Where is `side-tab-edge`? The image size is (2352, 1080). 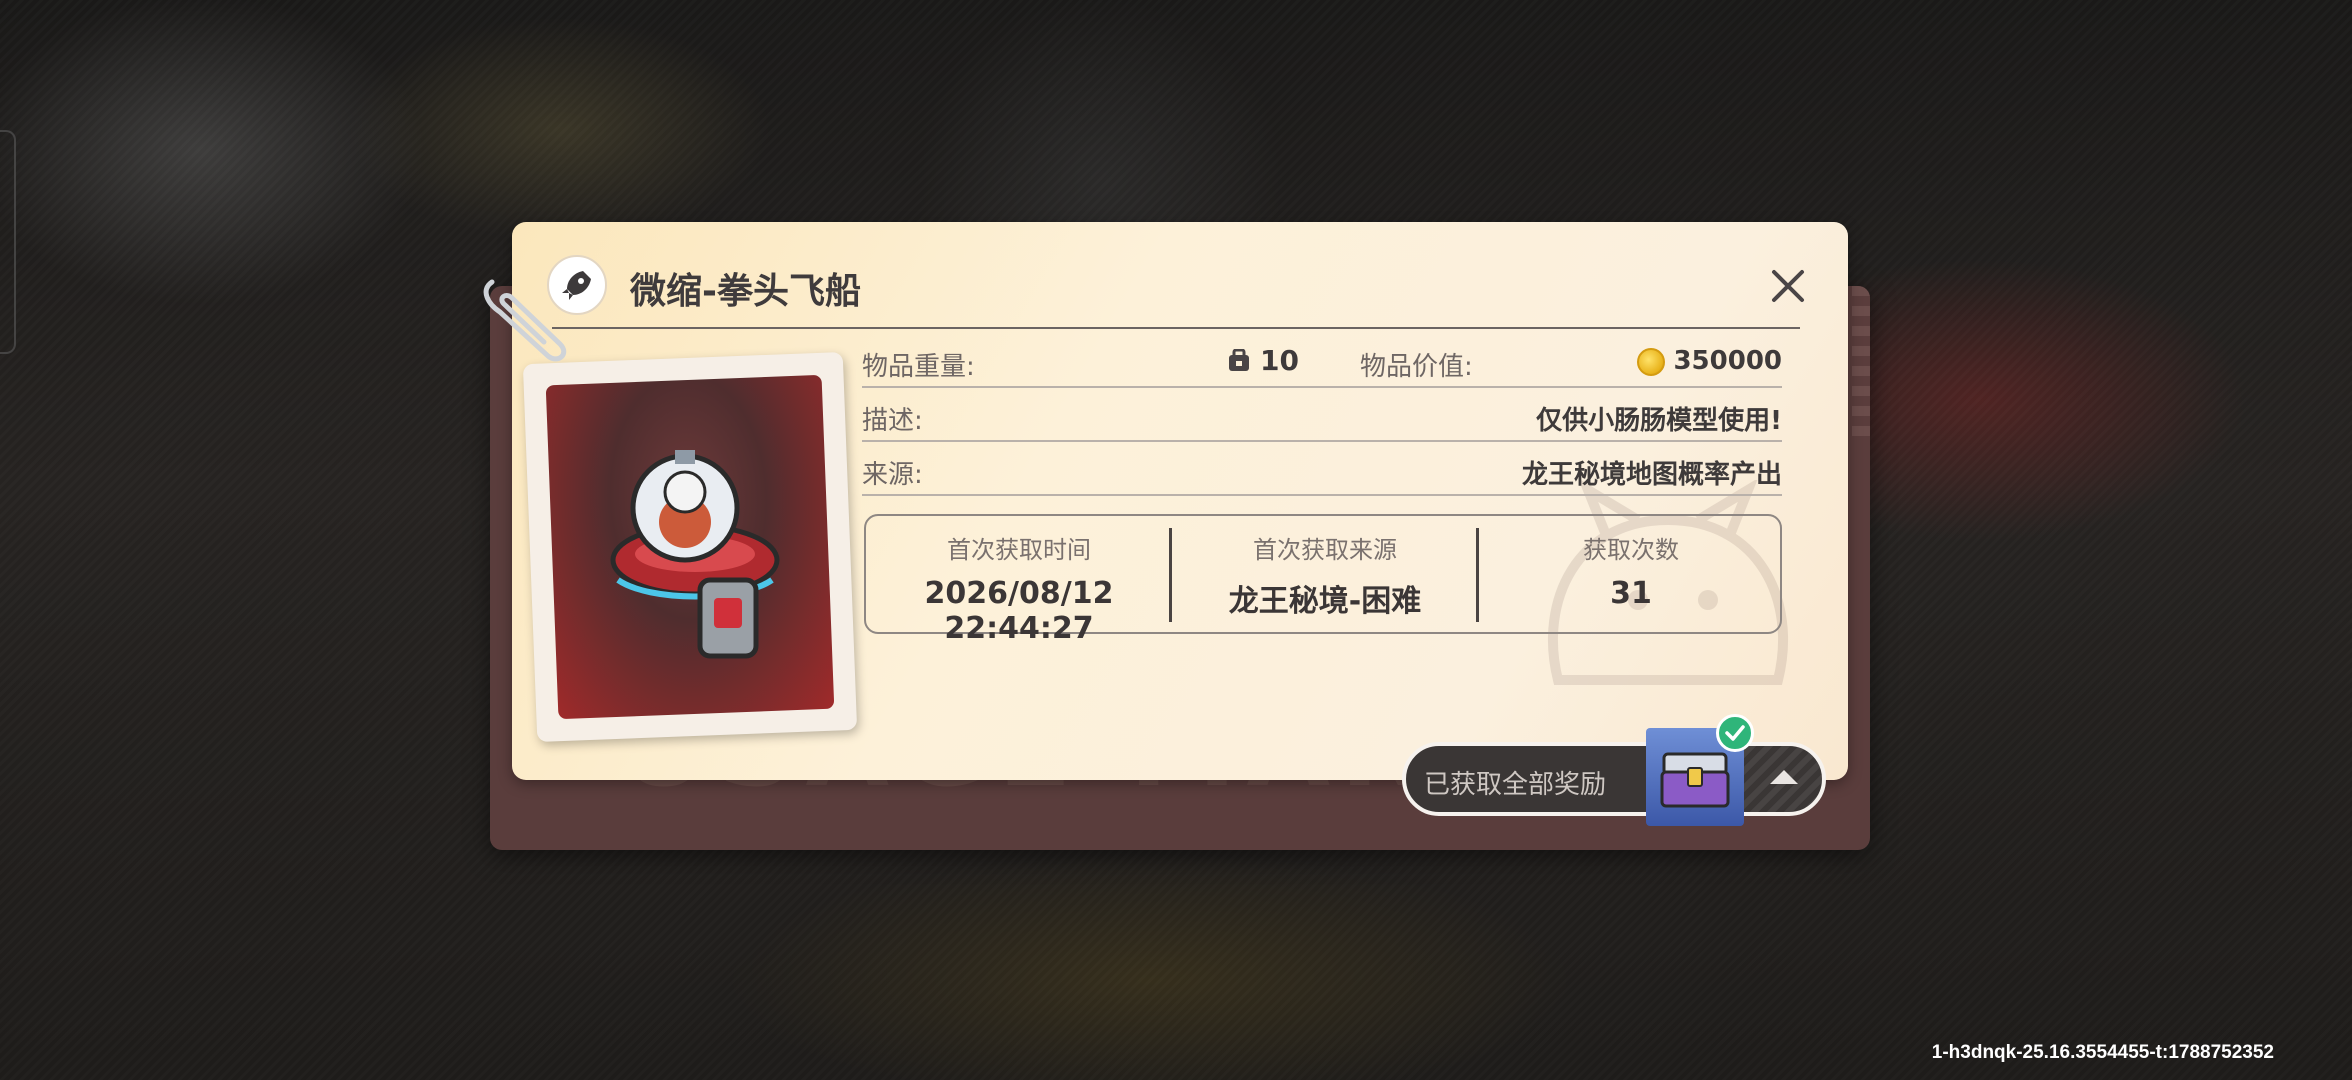
side-tab-edge is located at coordinates (8, 242).